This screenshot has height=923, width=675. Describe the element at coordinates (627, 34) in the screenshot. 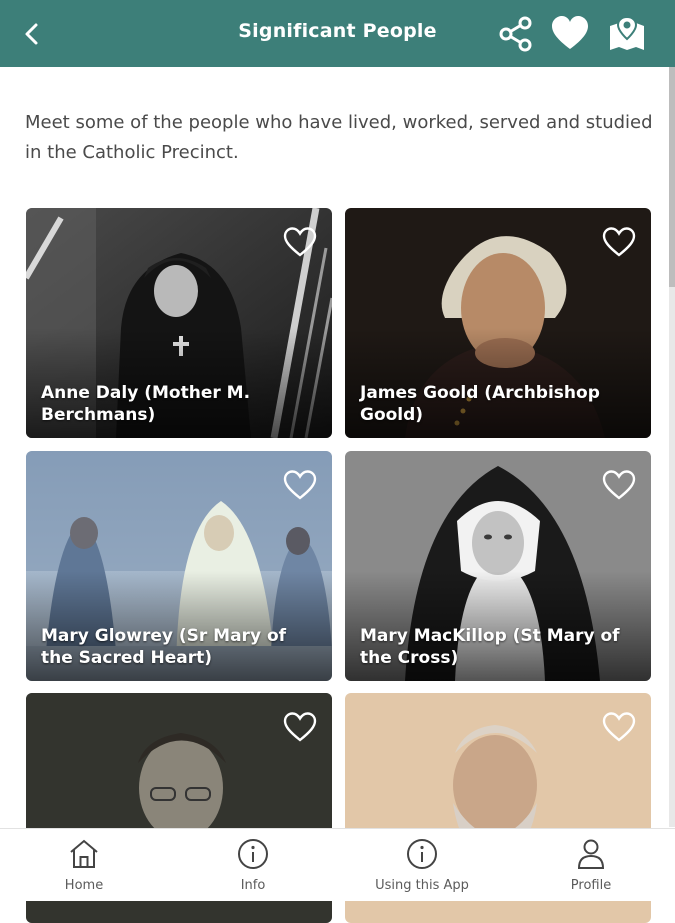

I see `map-marker-icon` at that location.